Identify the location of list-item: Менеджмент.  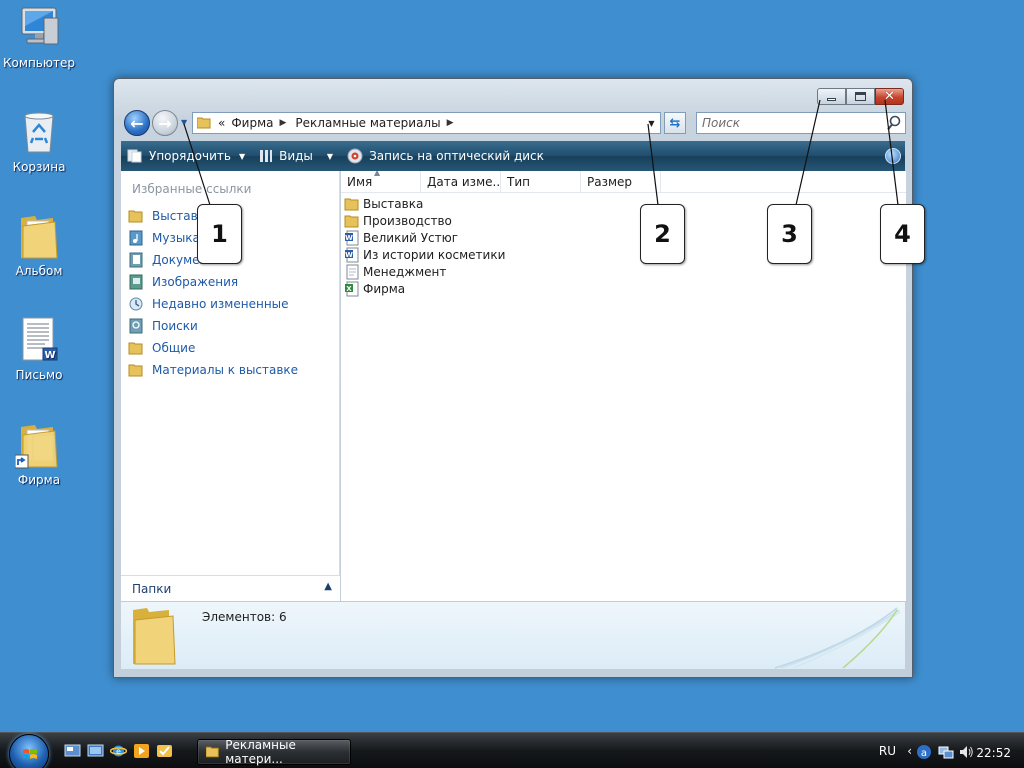
(424, 271).